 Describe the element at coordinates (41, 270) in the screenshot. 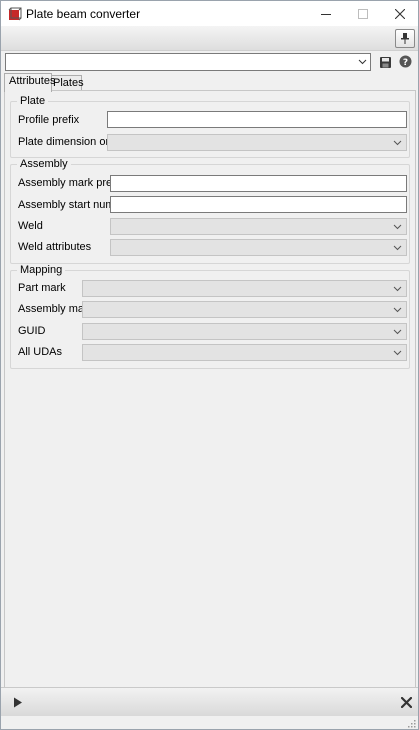

I see `mapping-group-title: Mapping` at that location.